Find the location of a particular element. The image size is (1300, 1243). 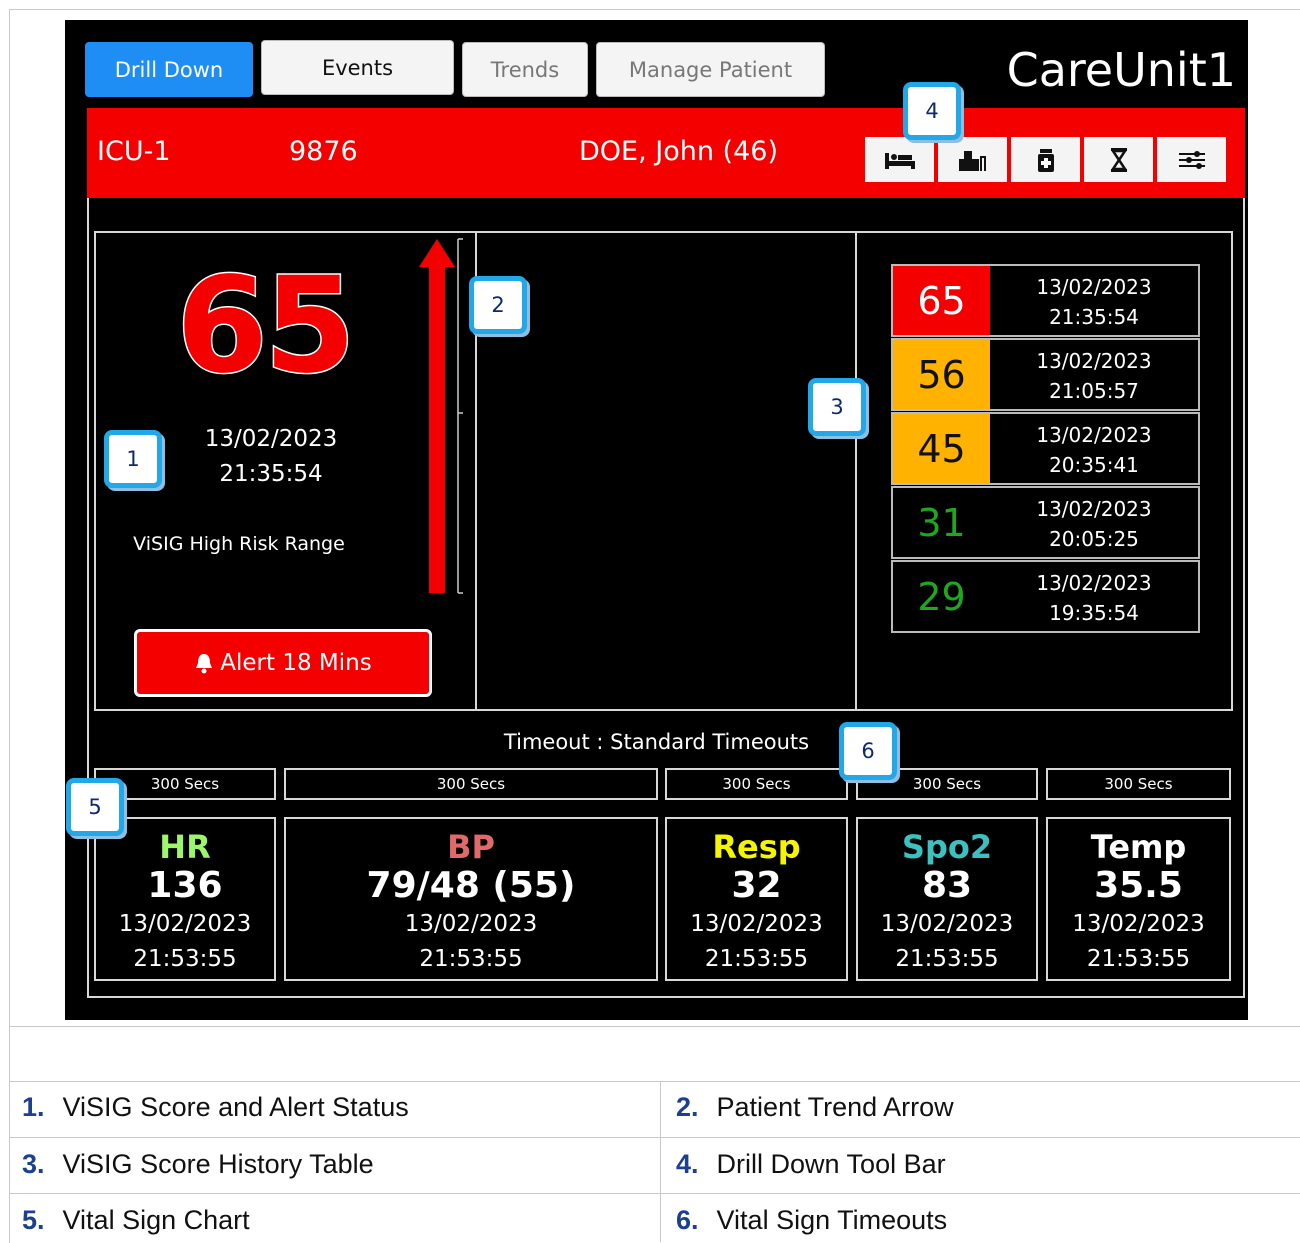

timeout-bp: 300 Secs is located at coordinates (471, 784).